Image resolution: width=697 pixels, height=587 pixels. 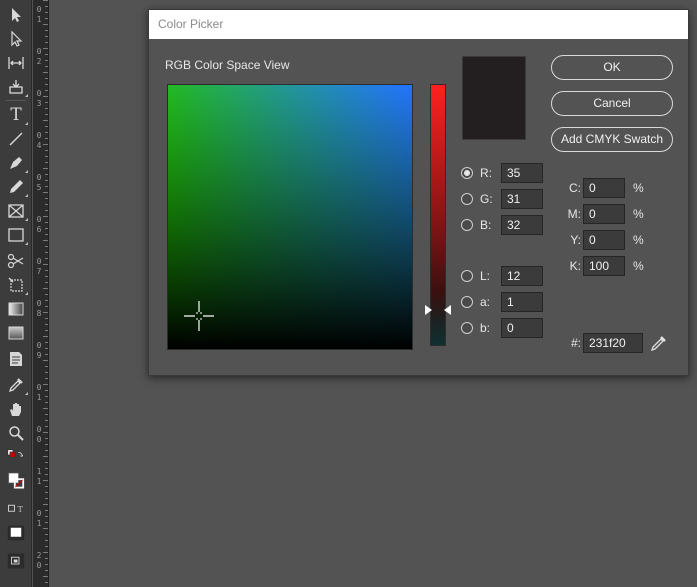 What do you see at coordinates (16, 63) in the screenshot?
I see `gap-tool-icon` at bounding box center [16, 63].